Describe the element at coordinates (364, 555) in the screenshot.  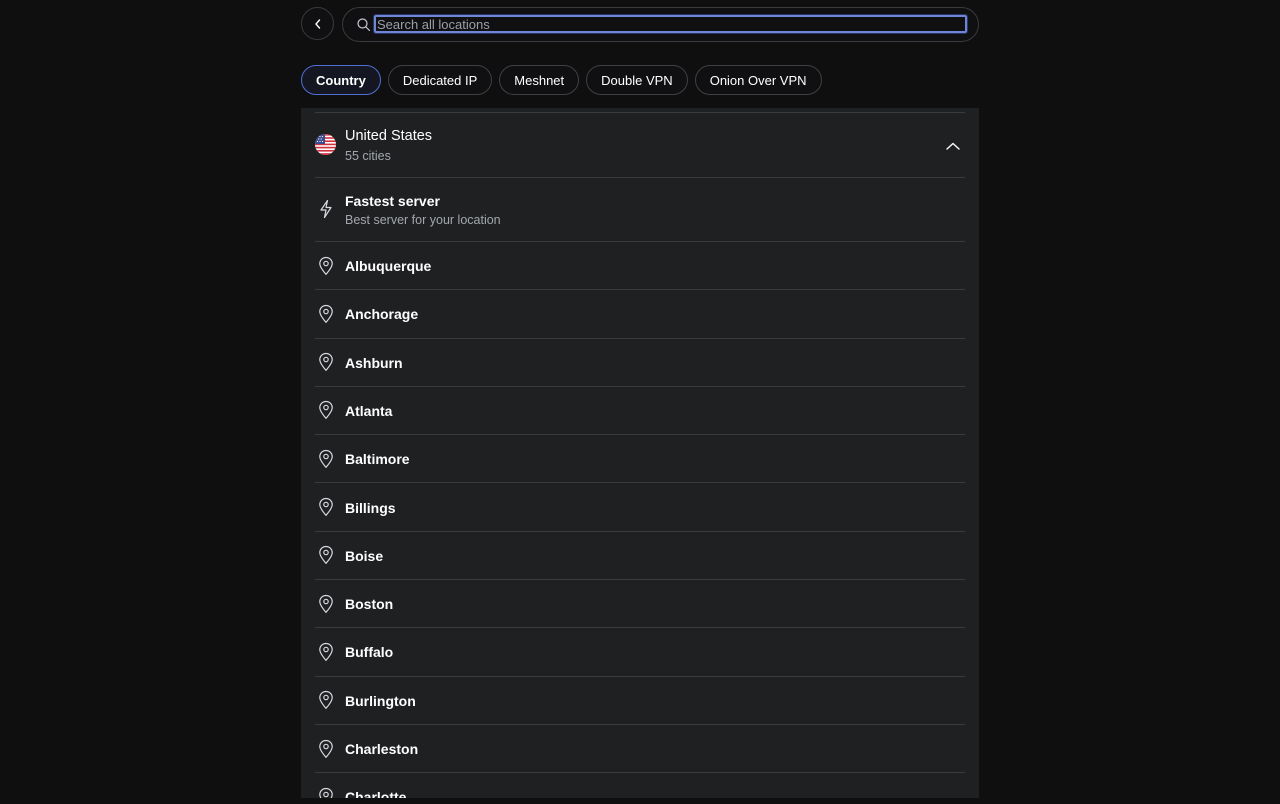
I see `city-name: Boise` at that location.